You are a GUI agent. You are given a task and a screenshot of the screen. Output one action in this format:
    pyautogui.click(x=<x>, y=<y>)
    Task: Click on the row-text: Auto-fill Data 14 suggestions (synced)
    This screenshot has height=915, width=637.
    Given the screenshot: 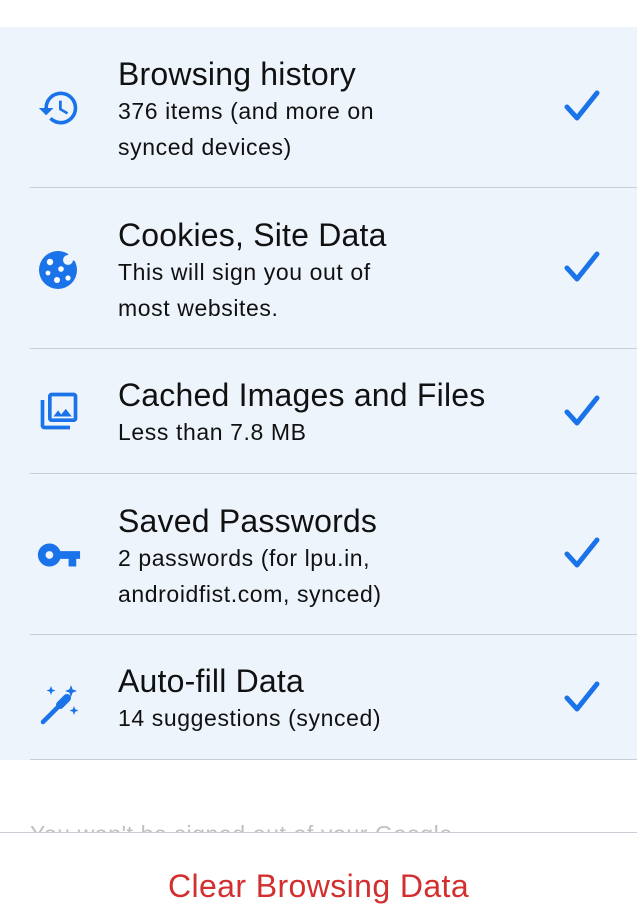 What is the action you would take?
    pyautogui.click(x=322, y=699)
    